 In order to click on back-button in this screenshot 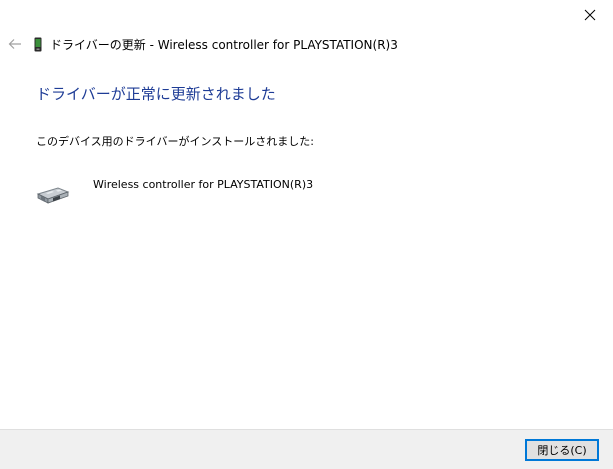, I will do `click(15, 44)`.